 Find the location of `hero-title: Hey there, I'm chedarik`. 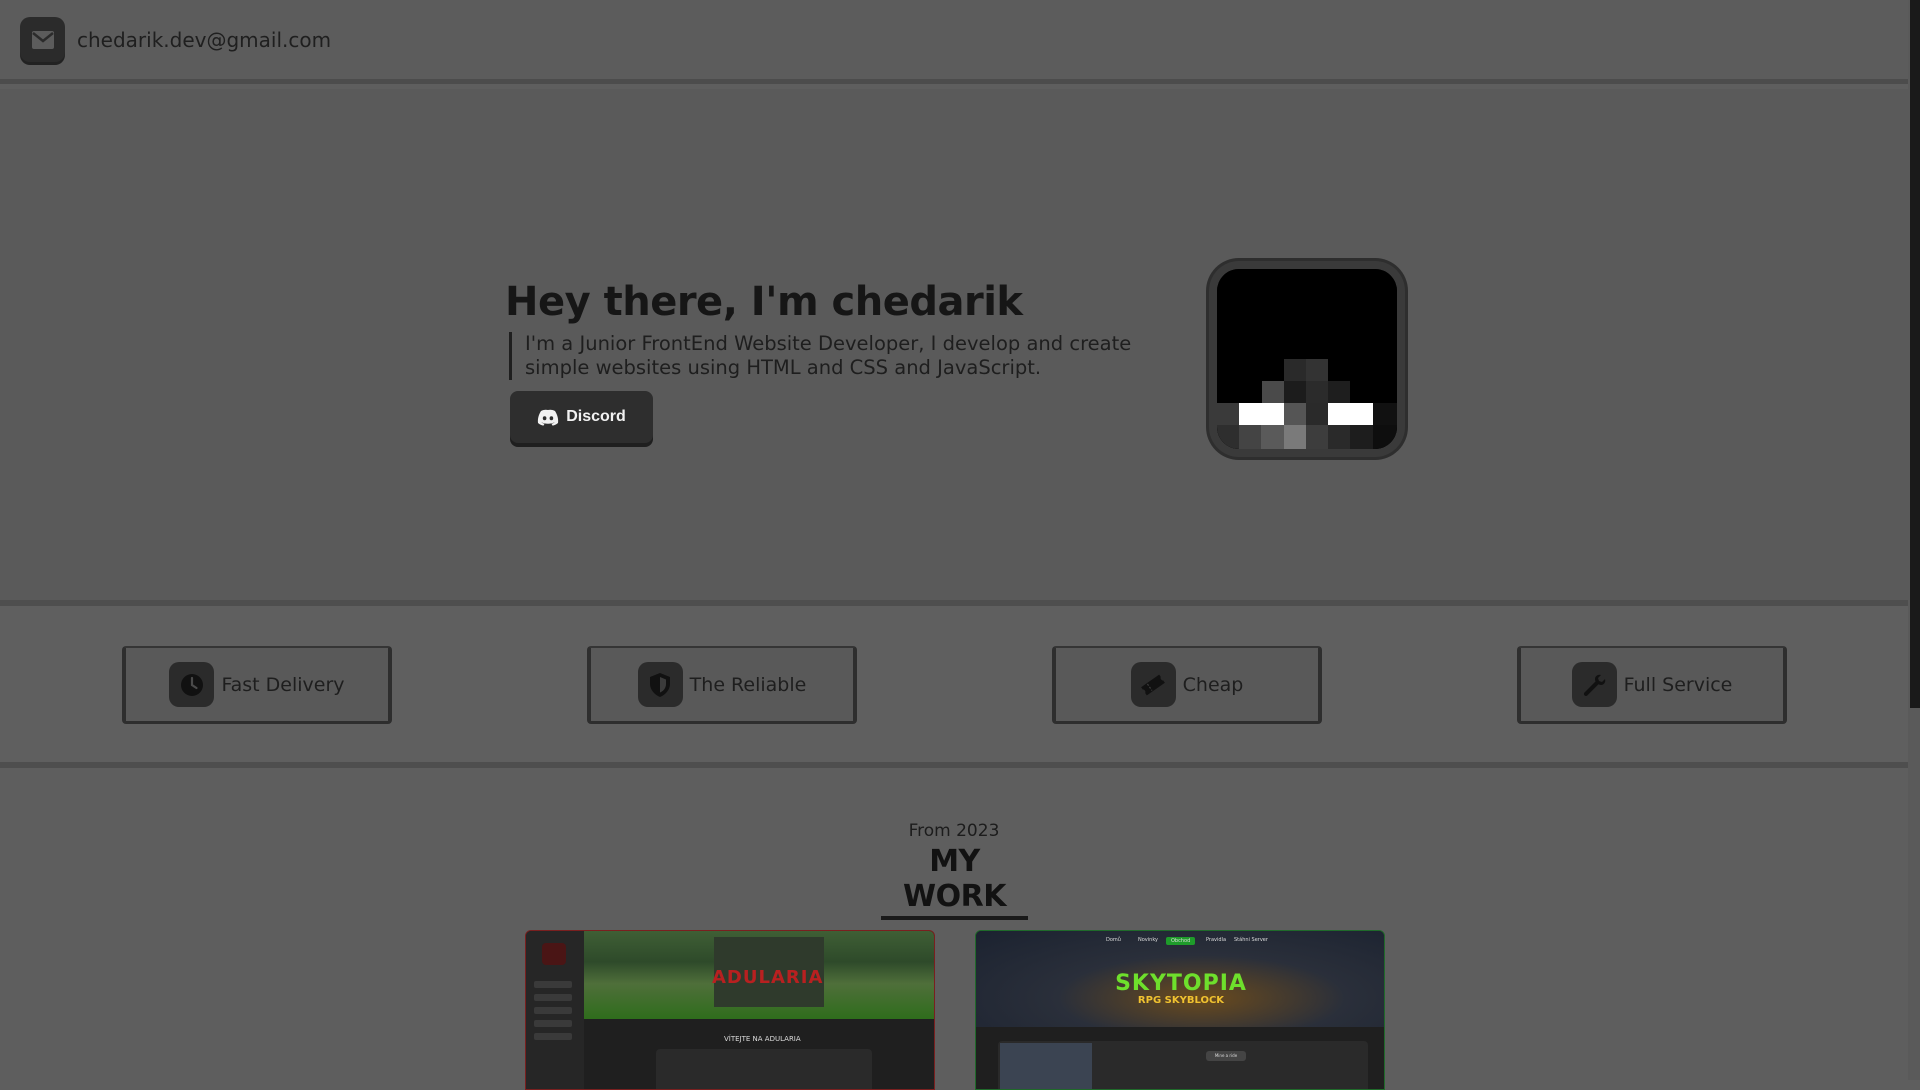

hero-title: Hey there, I'm chedarik is located at coordinates (764, 302).